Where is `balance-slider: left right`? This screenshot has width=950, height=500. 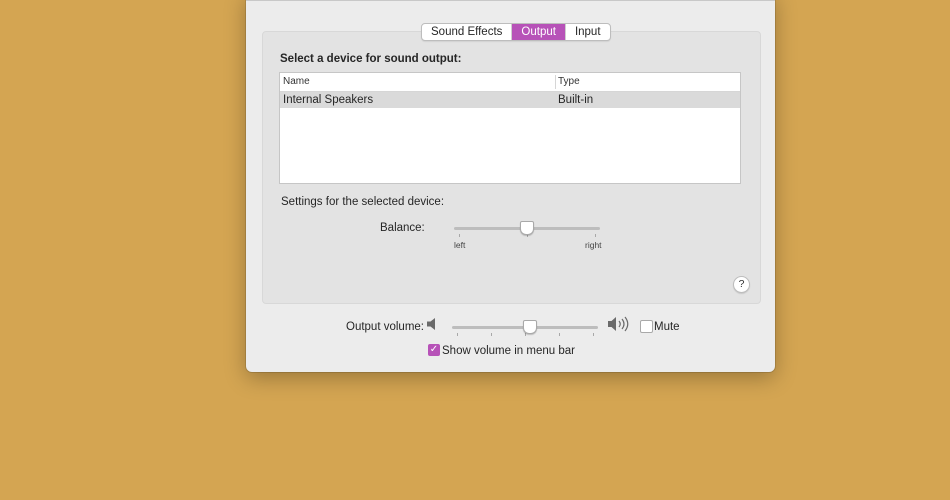
balance-slider: left right is located at coordinates (528, 234).